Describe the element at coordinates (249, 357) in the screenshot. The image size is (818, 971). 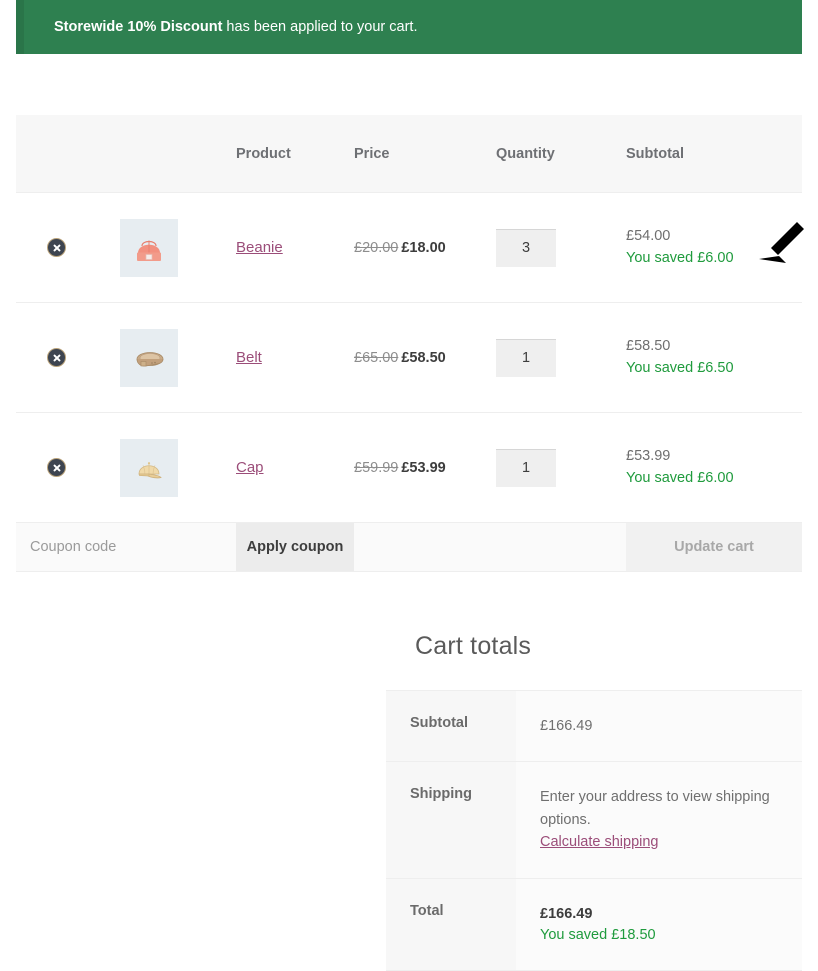
I see `product-link-belt: Belt` at that location.